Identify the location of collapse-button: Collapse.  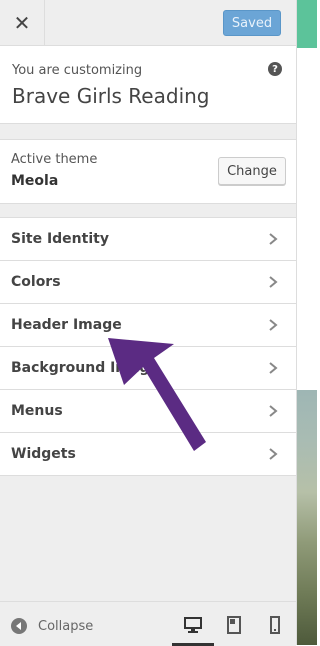
(65, 626).